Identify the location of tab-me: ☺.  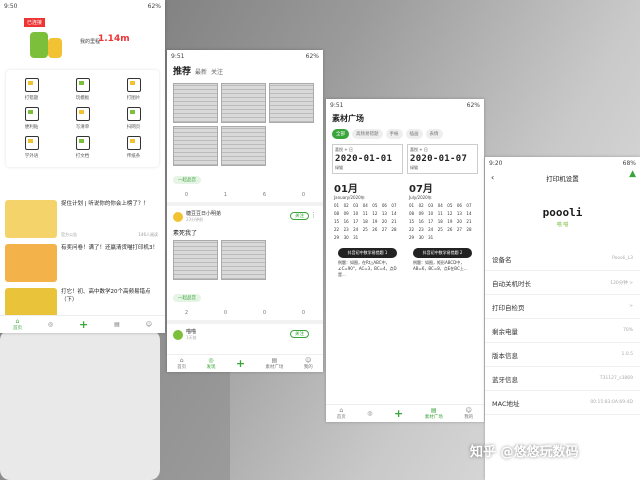
(149, 324).